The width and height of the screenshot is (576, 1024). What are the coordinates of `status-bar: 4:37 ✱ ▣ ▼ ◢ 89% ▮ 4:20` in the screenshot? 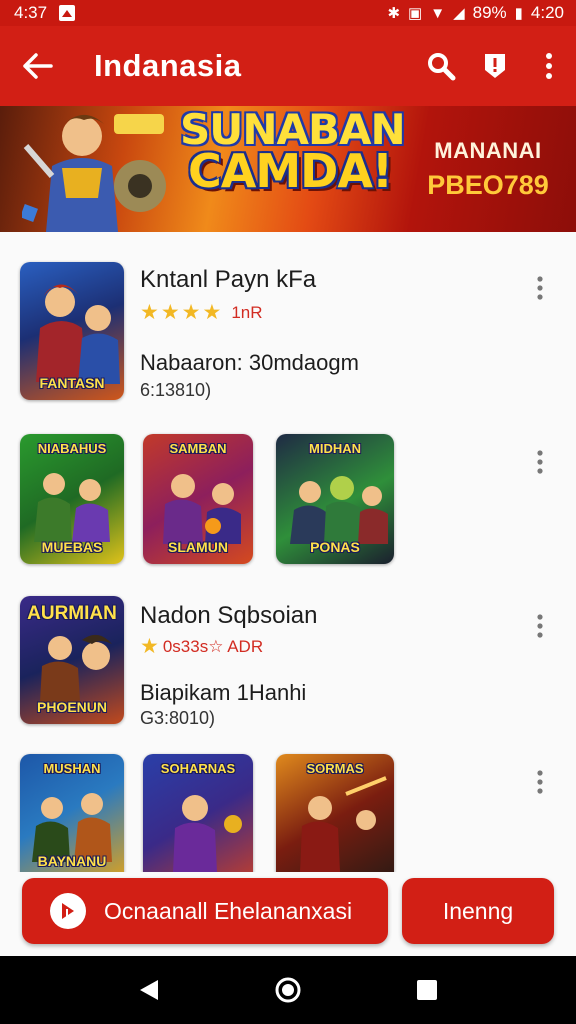 It's located at (288, 13).